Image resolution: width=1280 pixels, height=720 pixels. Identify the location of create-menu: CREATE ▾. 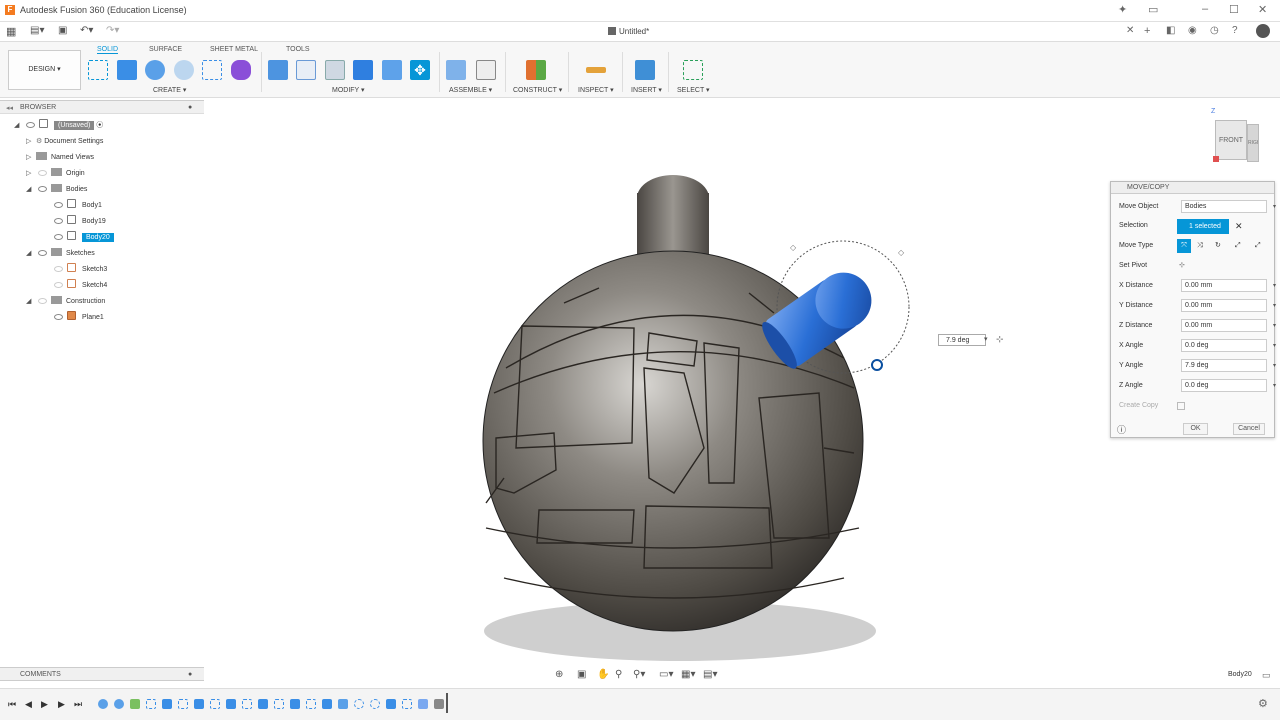
(169, 90).